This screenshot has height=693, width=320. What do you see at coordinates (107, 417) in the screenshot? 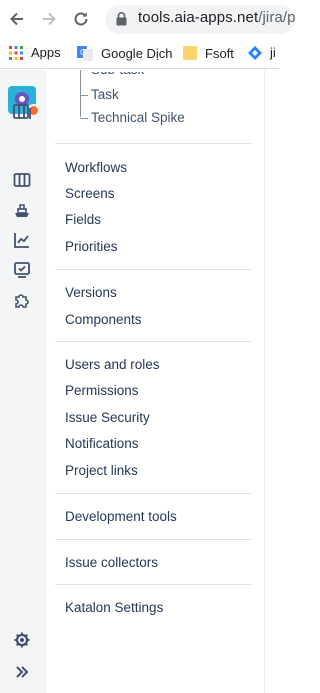
I see `nav-issue-security: Issue Security` at bounding box center [107, 417].